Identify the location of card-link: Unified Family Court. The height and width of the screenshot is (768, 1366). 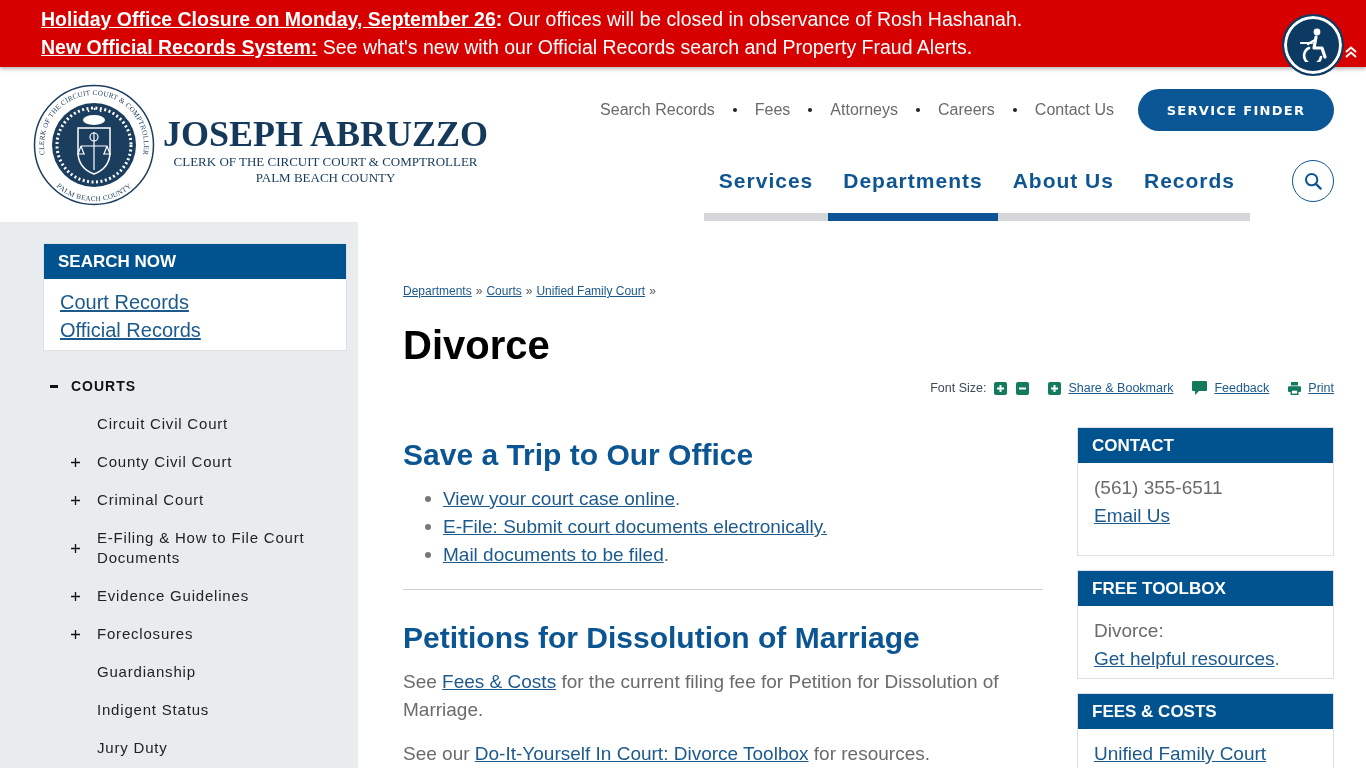
(1180, 754).